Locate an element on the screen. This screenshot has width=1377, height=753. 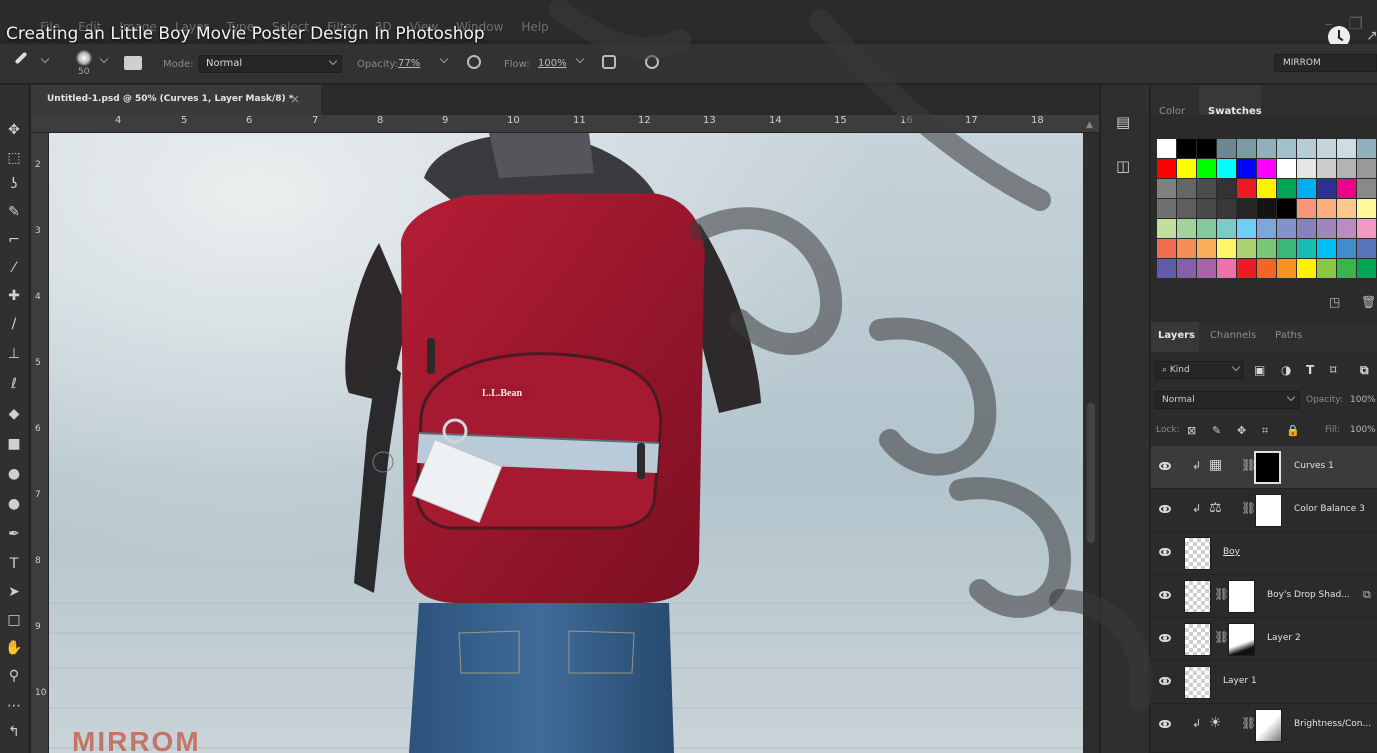
workspace-switcher: MIRROM is located at coordinates (1325, 63).